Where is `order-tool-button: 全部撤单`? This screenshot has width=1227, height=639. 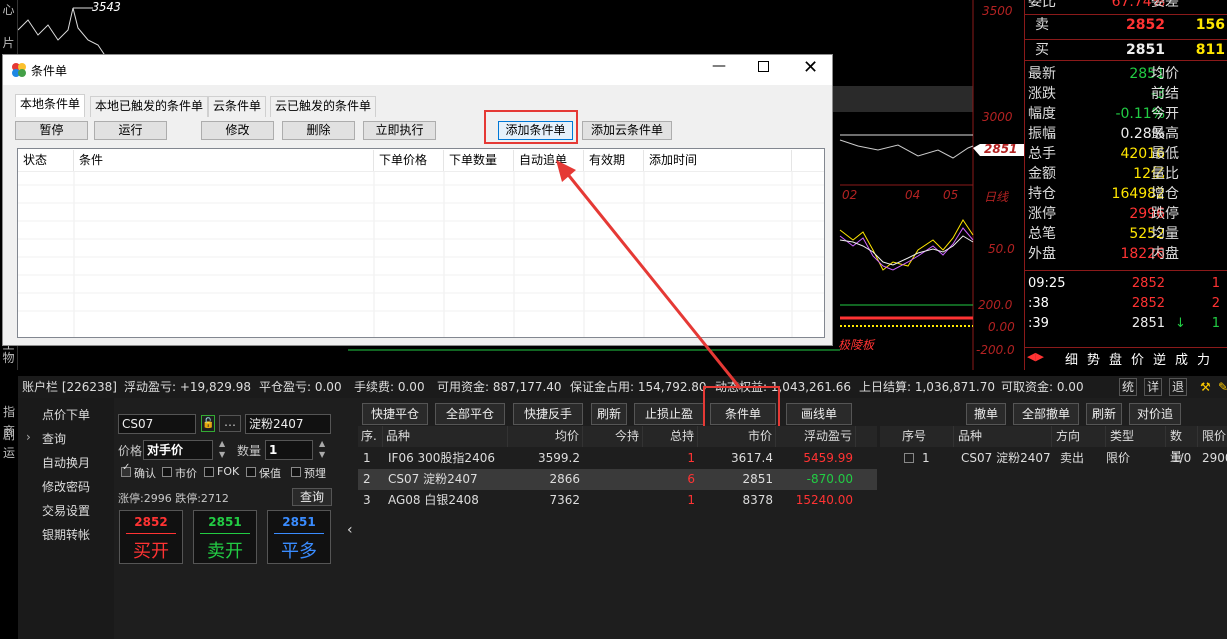 order-tool-button: 全部撤单 is located at coordinates (1046, 414).